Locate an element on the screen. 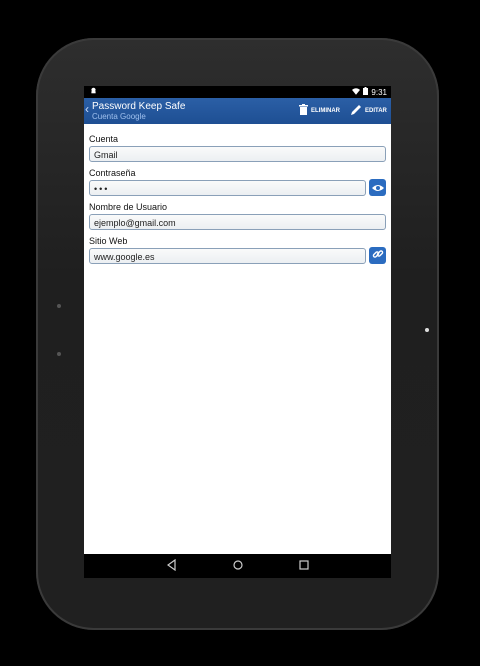 This screenshot has width=480, height=666. cuenta-label: Cuenta is located at coordinates (104, 139).